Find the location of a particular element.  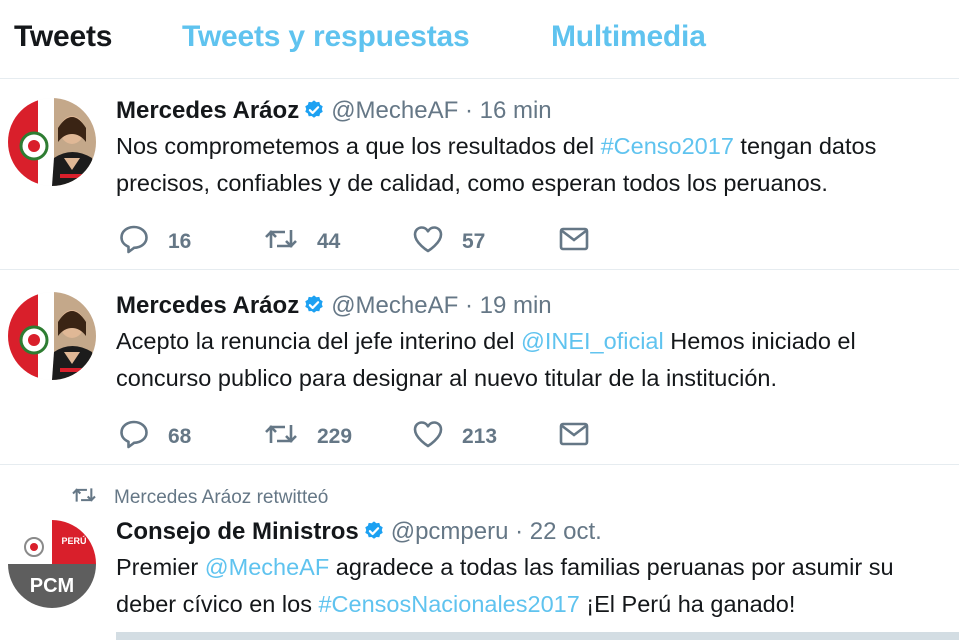

tweet-actions: 68 229 213 is located at coordinates (468, 434).